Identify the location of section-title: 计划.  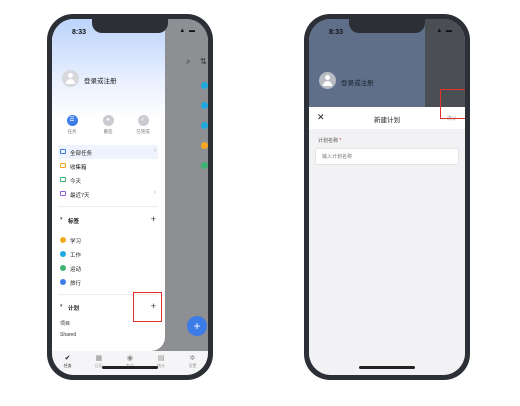
(74, 309).